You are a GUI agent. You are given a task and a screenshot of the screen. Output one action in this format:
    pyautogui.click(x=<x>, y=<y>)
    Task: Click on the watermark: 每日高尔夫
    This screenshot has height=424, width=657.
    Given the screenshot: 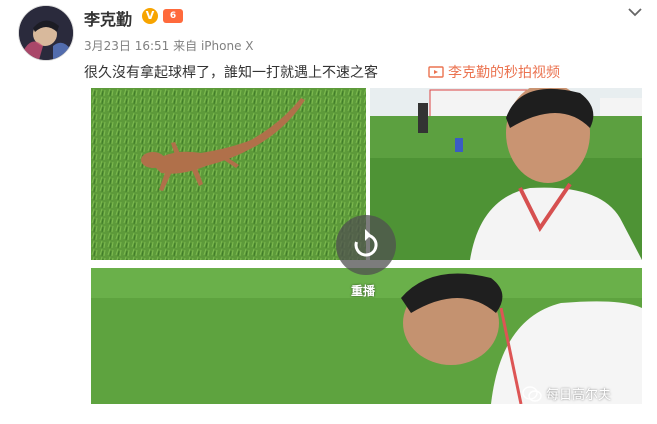 What is the action you would take?
    pyautogui.click(x=566, y=393)
    